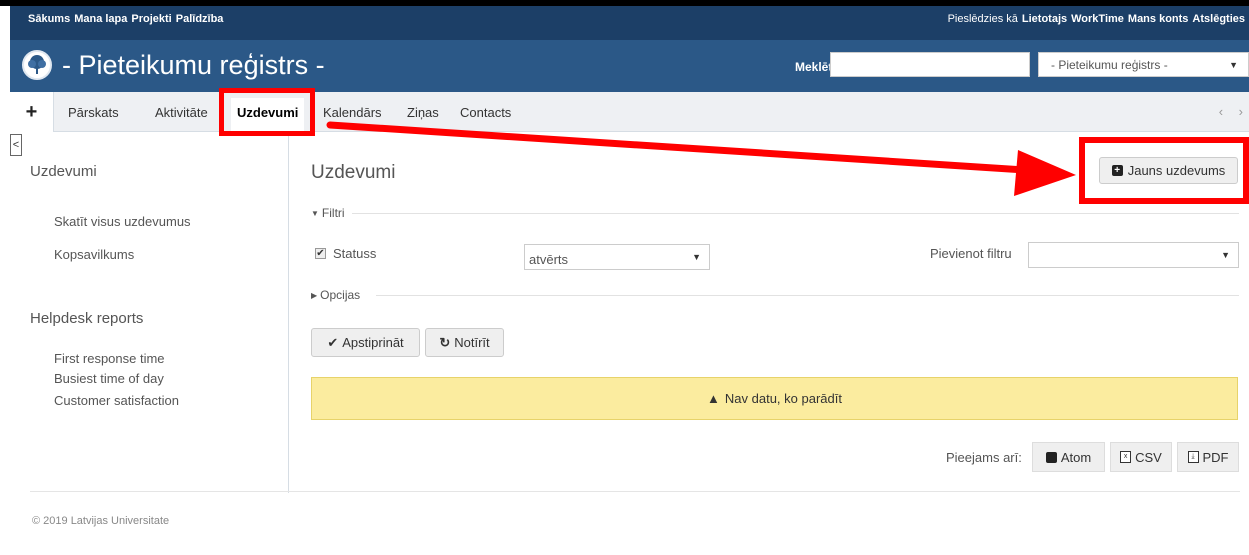  Describe the element at coordinates (1045, 173) in the screenshot. I see `annotation-arrow-head` at that location.